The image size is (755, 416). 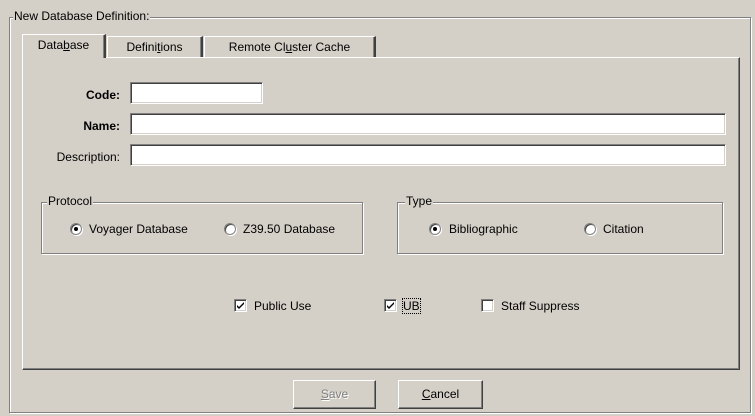 What do you see at coordinates (196, 93) in the screenshot?
I see `code-field` at bounding box center [196, 93].